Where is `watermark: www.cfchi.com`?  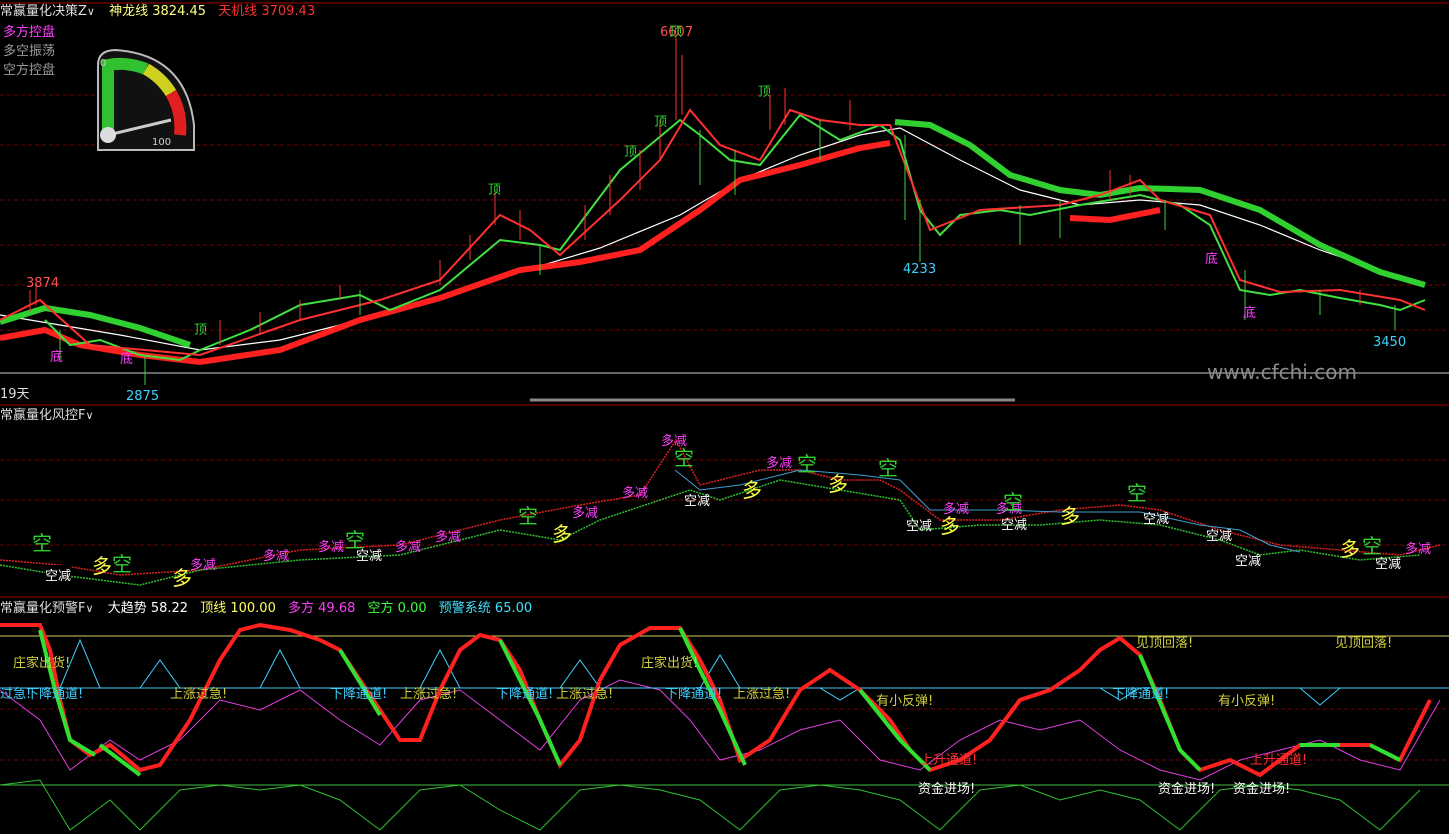 watermark: www.cfchi.com is located at coordinates (1282, 372).